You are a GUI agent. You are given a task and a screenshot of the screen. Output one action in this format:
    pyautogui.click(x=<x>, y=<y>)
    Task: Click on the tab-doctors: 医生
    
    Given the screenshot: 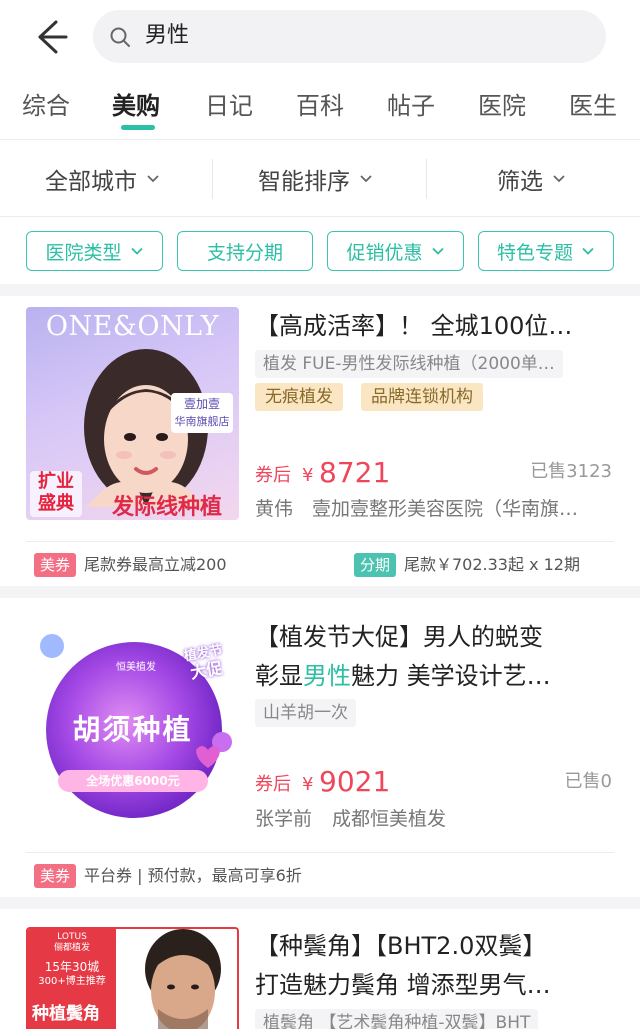 What is the action you would take?
    pyautogui.click(x=593, y=106)
    